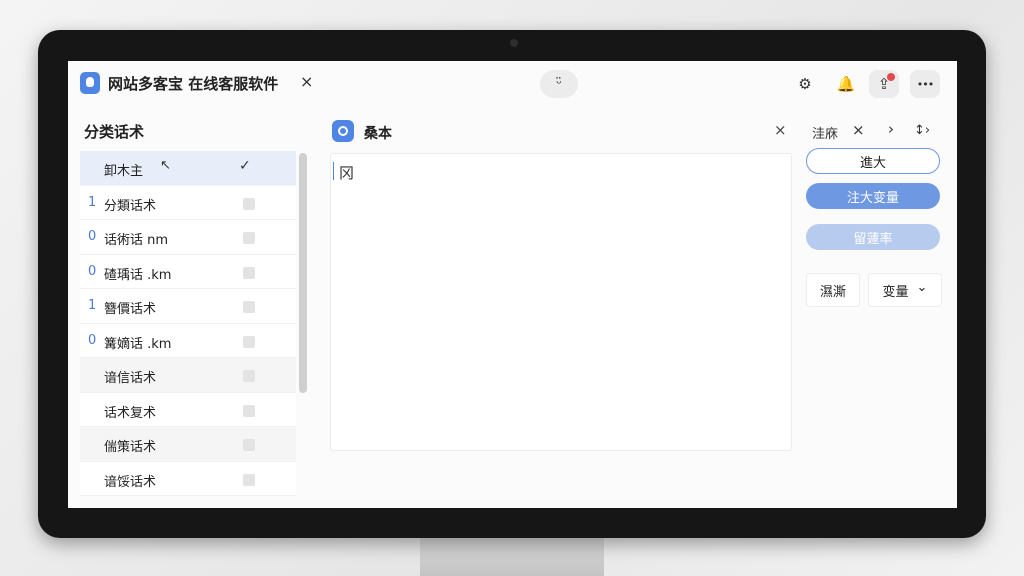  Describe the element at coordinates (124, 171) in the screenshot. I see `list-item-label: 卸木主` at that location.